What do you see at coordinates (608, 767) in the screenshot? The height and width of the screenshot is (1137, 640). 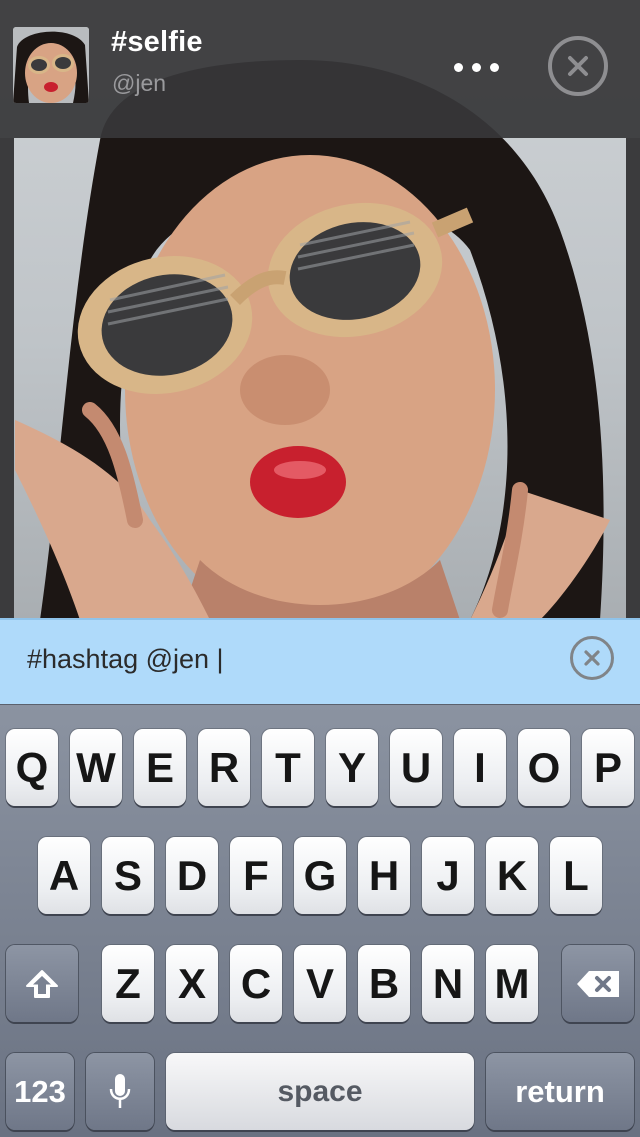 I see `key-p: P` at bounding box center [608, 767].